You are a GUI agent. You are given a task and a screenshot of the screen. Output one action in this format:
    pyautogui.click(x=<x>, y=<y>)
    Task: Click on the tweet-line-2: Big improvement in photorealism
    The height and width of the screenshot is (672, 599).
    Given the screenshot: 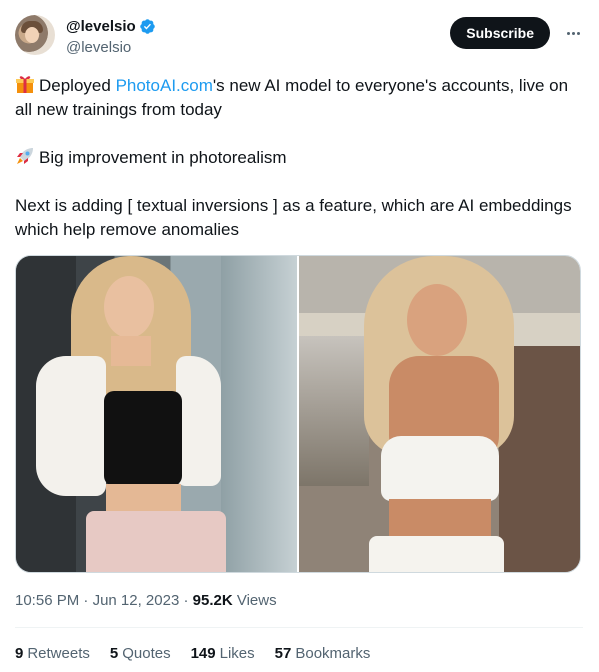 What is the action you would take?
    pyautogui.click(x=295, y=158)
    